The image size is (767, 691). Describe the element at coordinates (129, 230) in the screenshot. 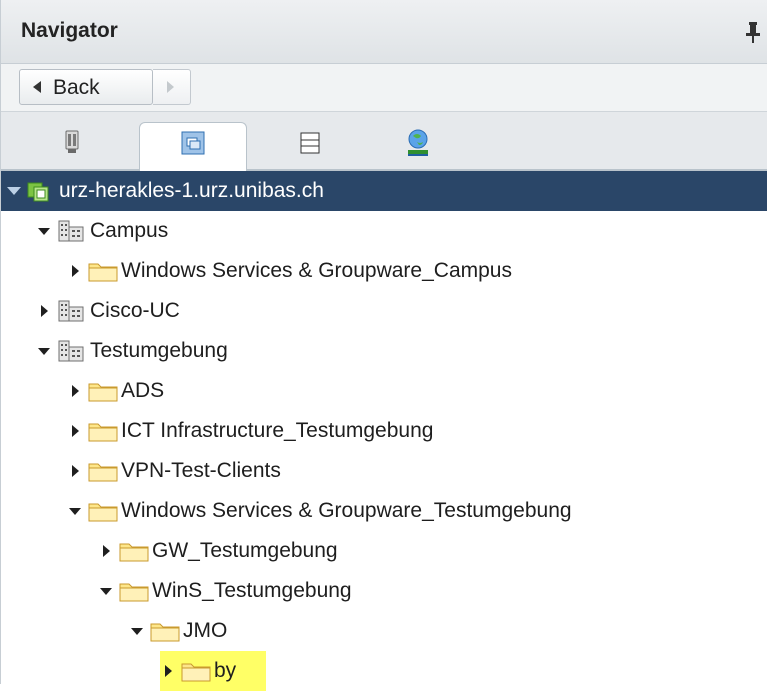

I see `tree-row-label: Campus` at that location.